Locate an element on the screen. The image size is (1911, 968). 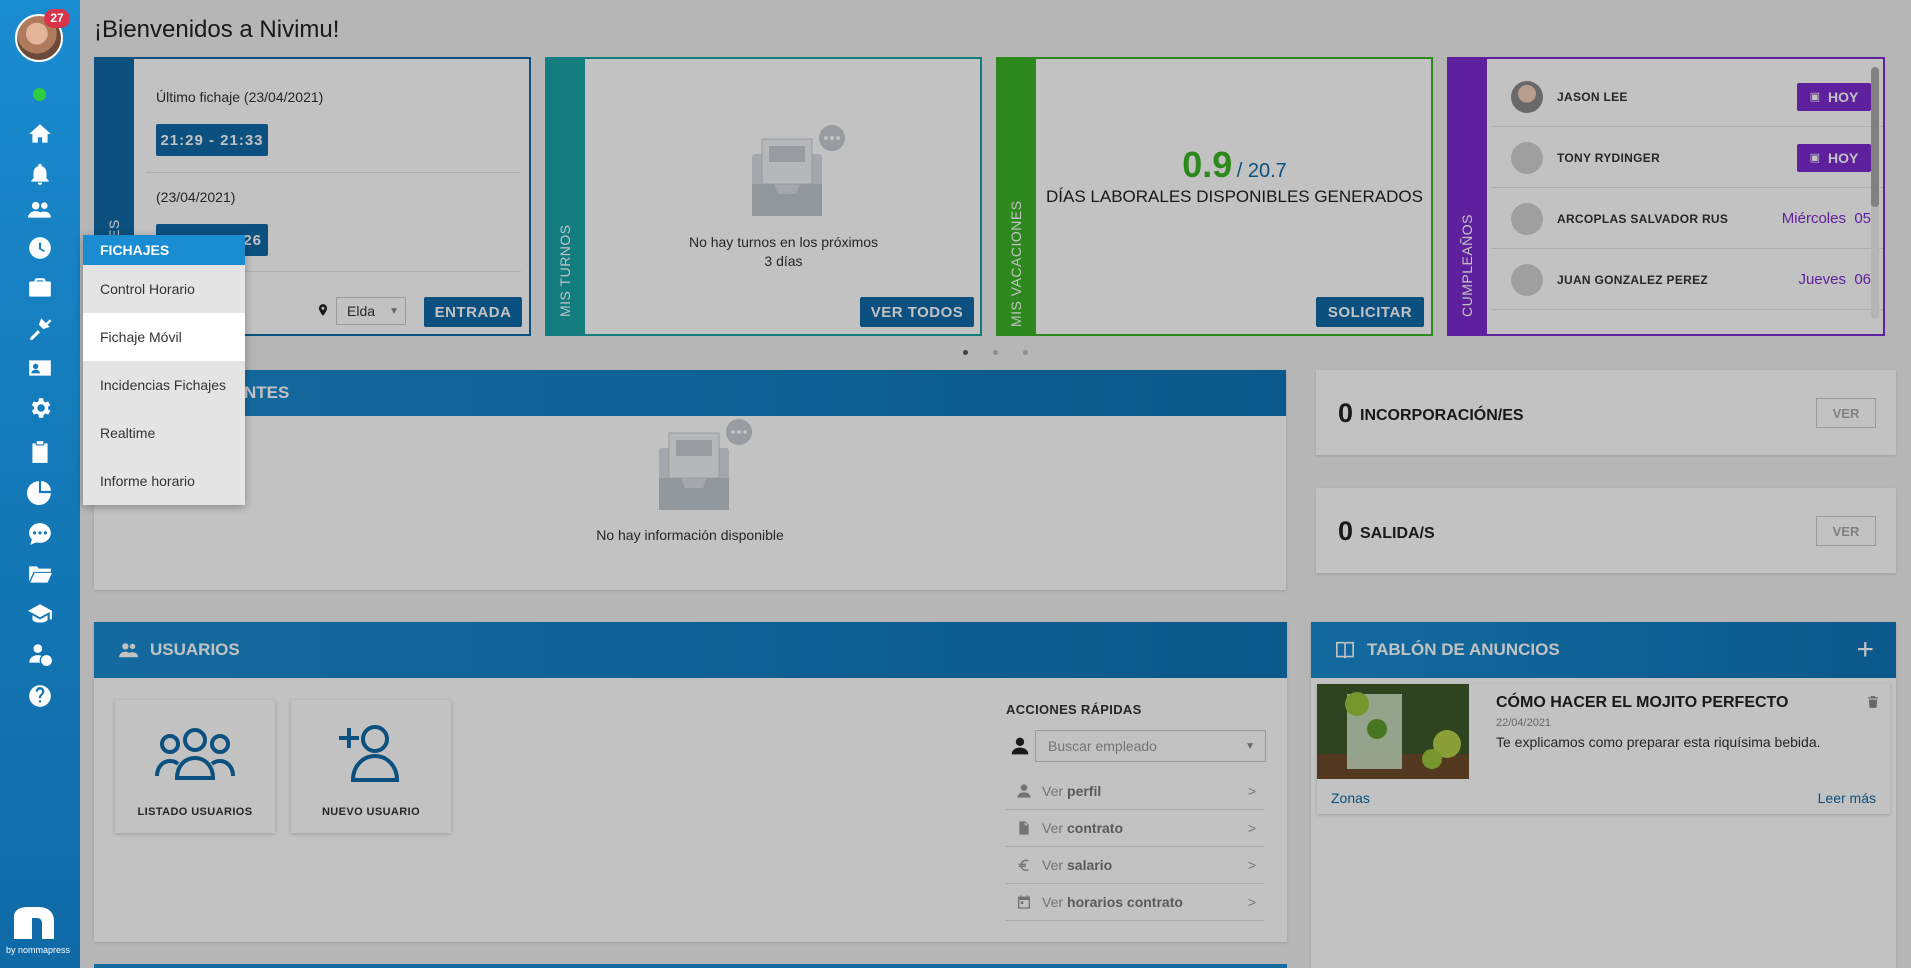
trash-icon is located at coordinates (1873, 702).